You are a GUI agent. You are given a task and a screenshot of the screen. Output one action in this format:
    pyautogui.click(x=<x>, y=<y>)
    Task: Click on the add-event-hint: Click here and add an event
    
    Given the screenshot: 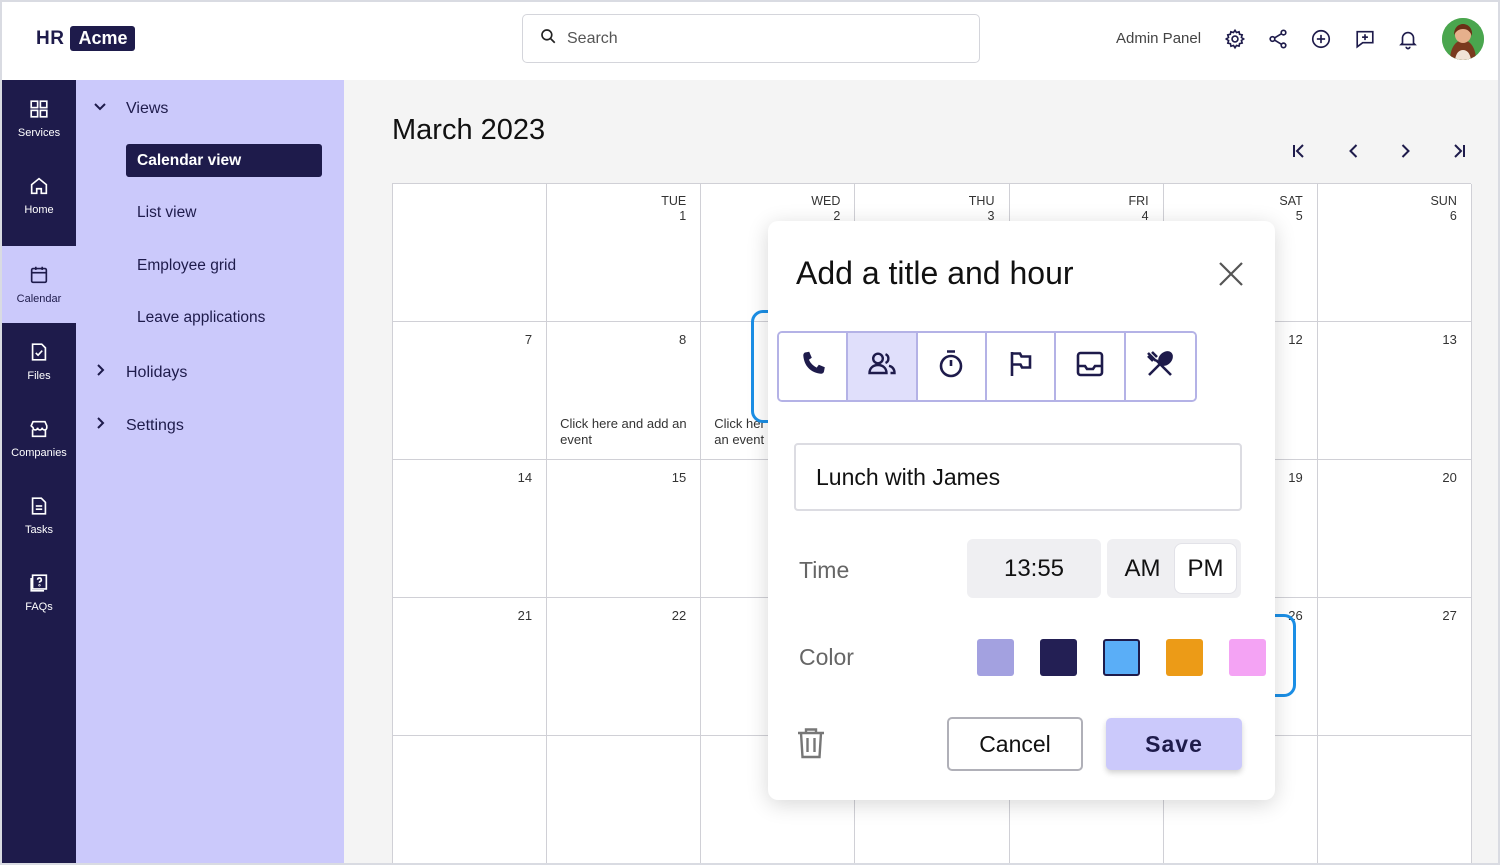 What is the action you would take?
    pyautogui.click(x=625, y=432)
    